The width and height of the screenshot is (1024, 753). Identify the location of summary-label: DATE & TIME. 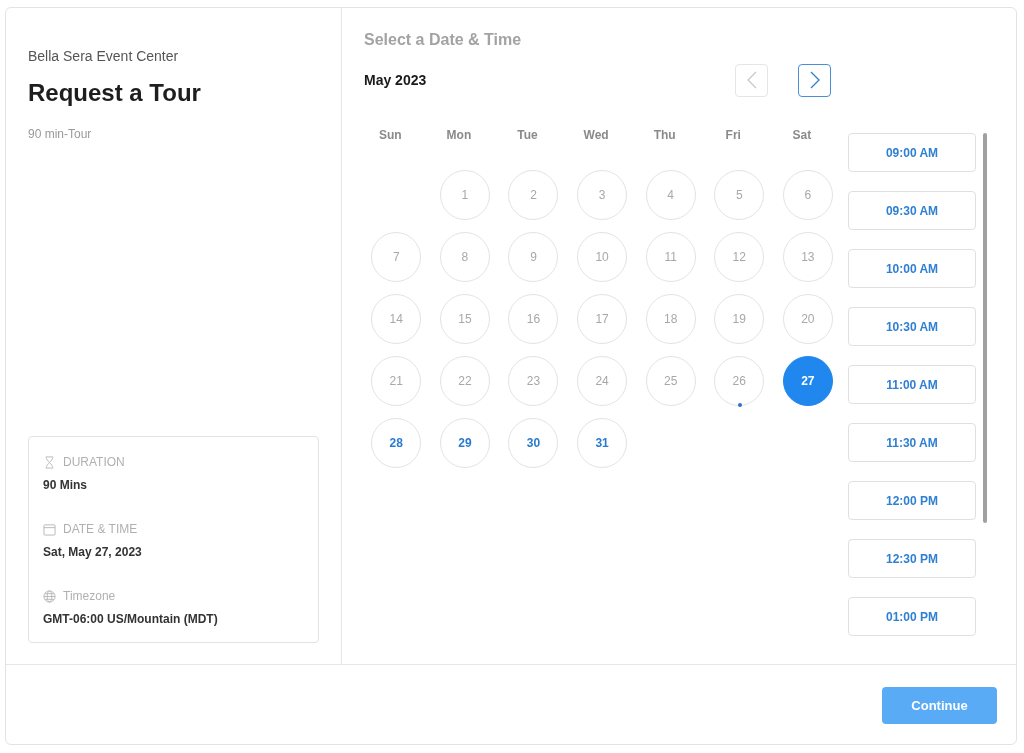
(100, 529).